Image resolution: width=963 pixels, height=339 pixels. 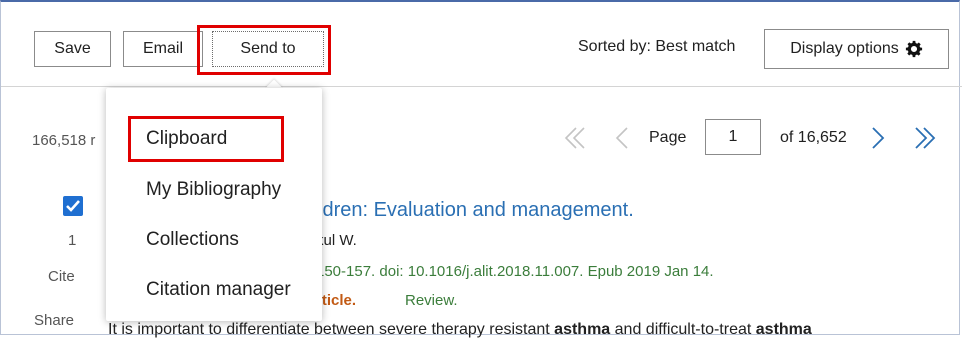 What do you see at coordinates (64, 140) in the screenshot?
I see `results-count: 166,518 r` at bounding box center [64, 140].